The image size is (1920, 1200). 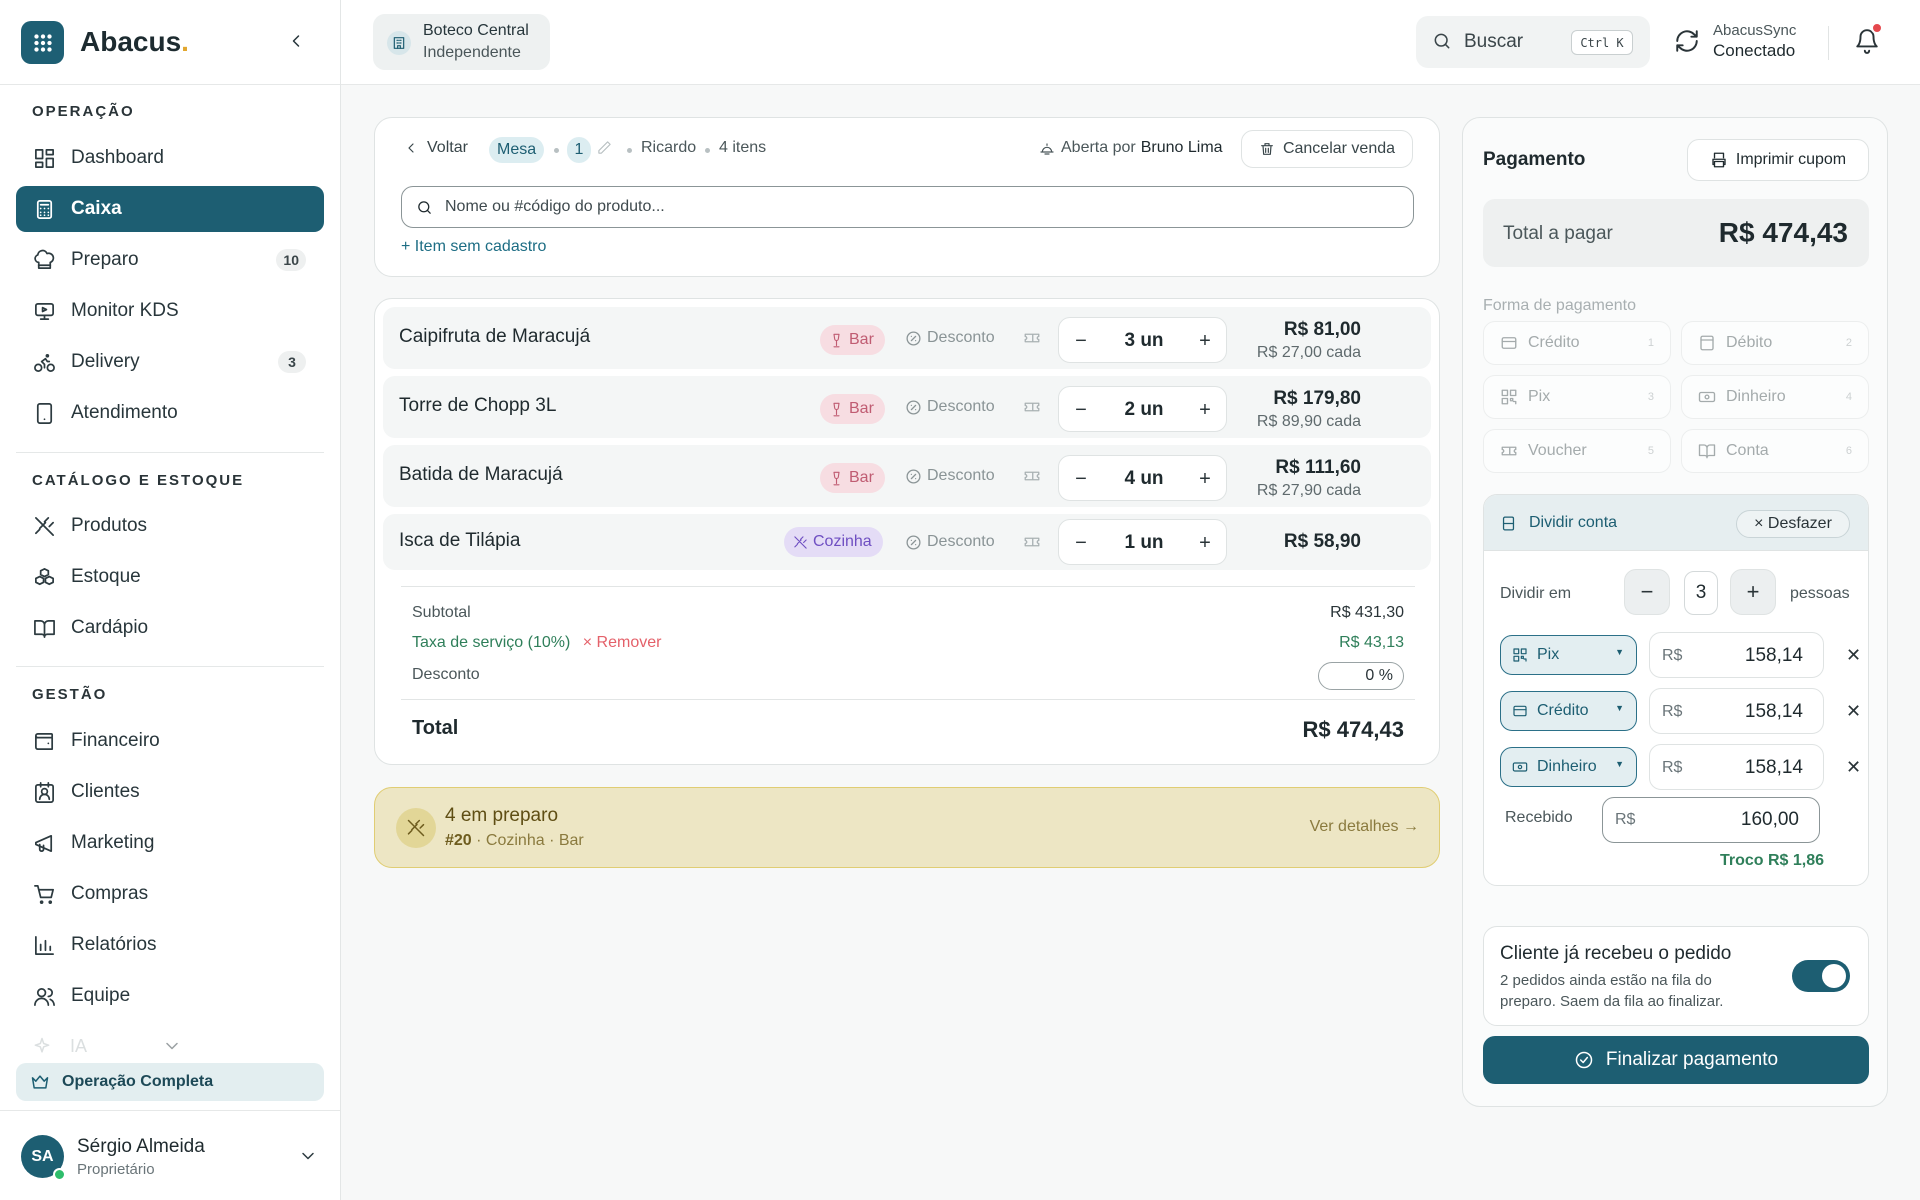 I want to click on increase-people-button: +, so click(x=1753, y=592).